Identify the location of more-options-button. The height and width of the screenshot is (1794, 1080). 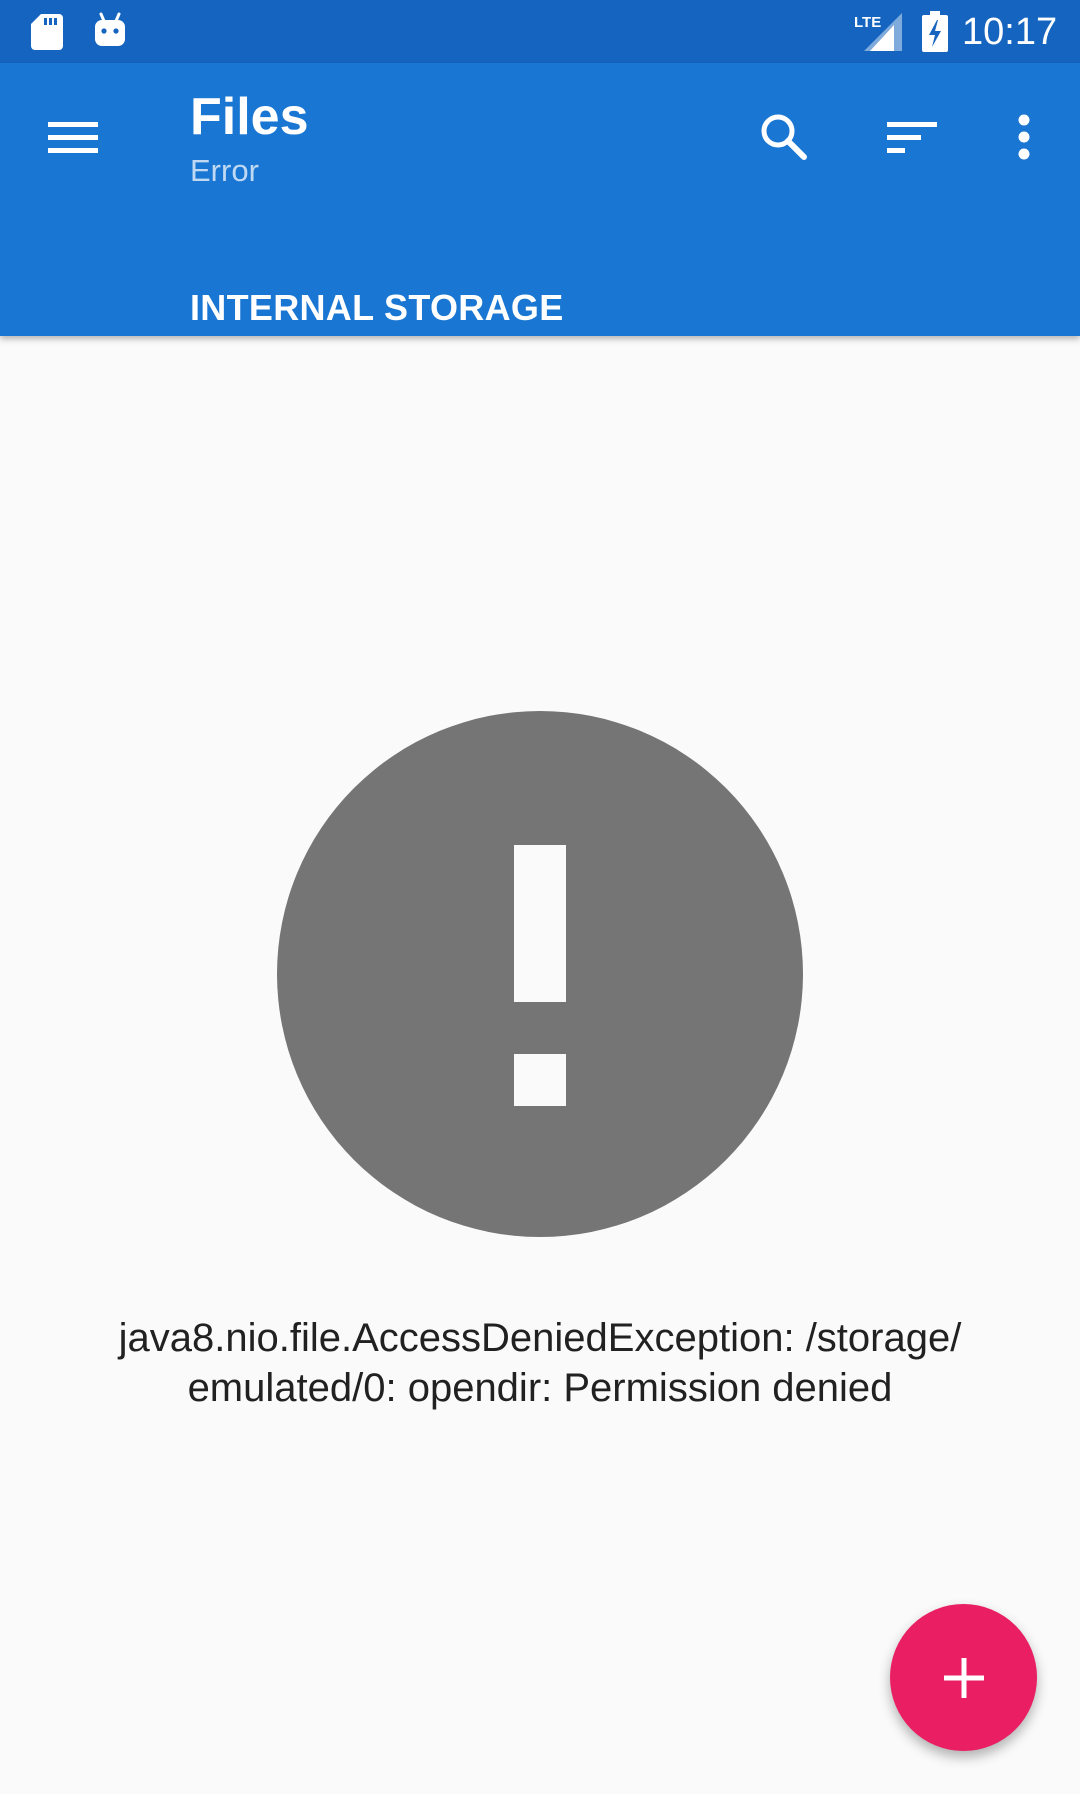
(1024, 137).